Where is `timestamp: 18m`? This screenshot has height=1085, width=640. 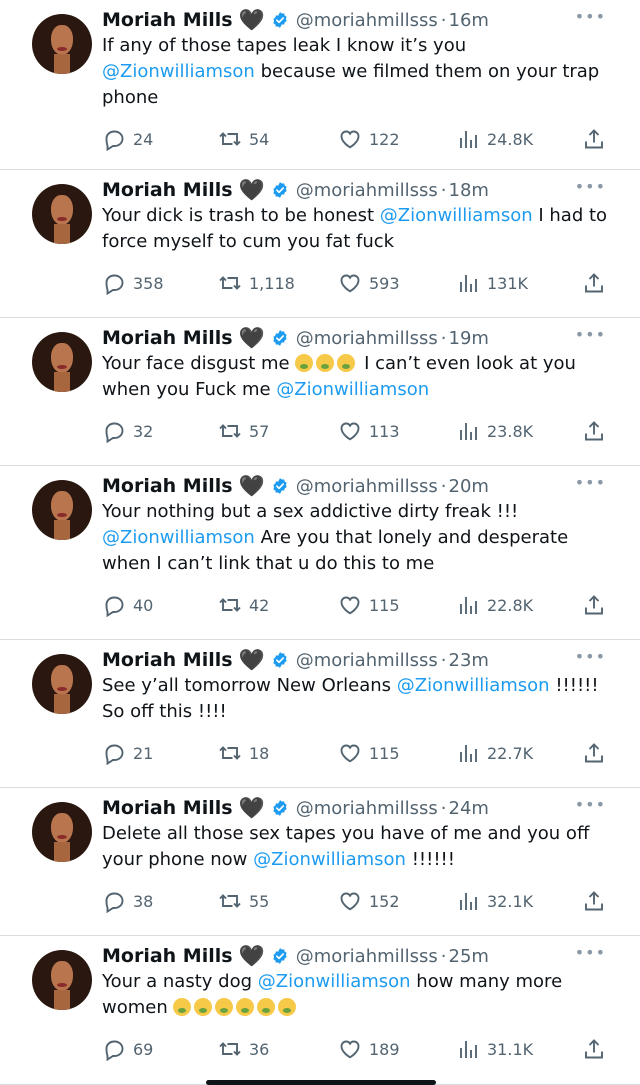
timestamp: 18m is located at coordinates (469, 190).